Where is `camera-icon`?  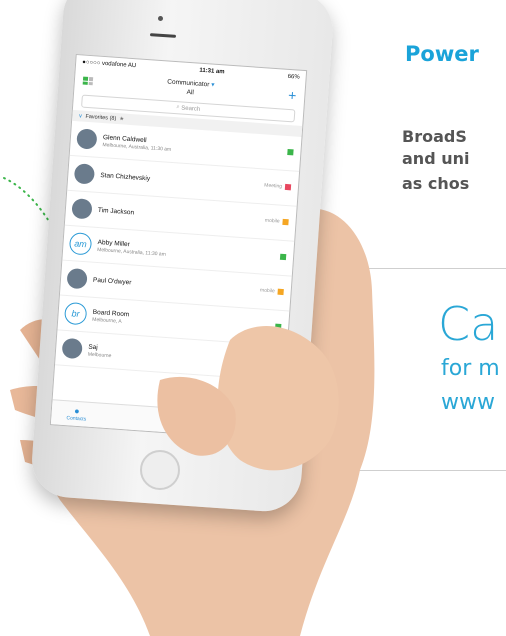 camera-icon is located at coordinates (160, 18).